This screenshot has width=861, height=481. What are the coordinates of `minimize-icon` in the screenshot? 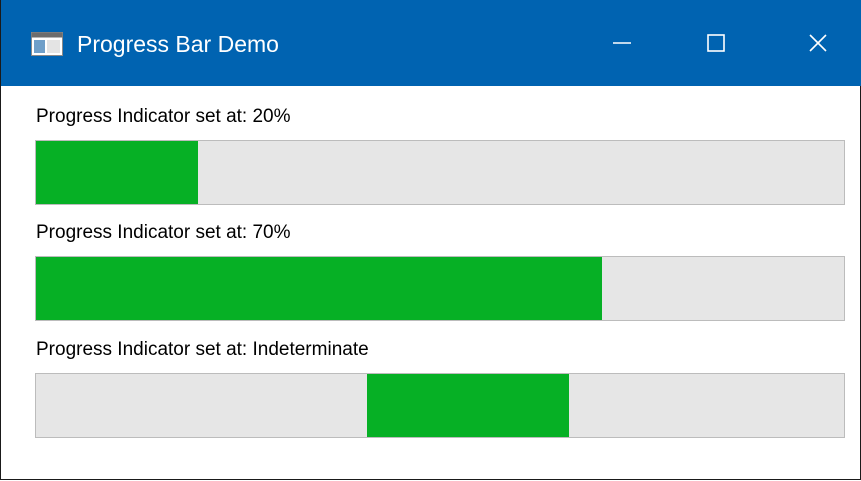 It's located at (622, 43).